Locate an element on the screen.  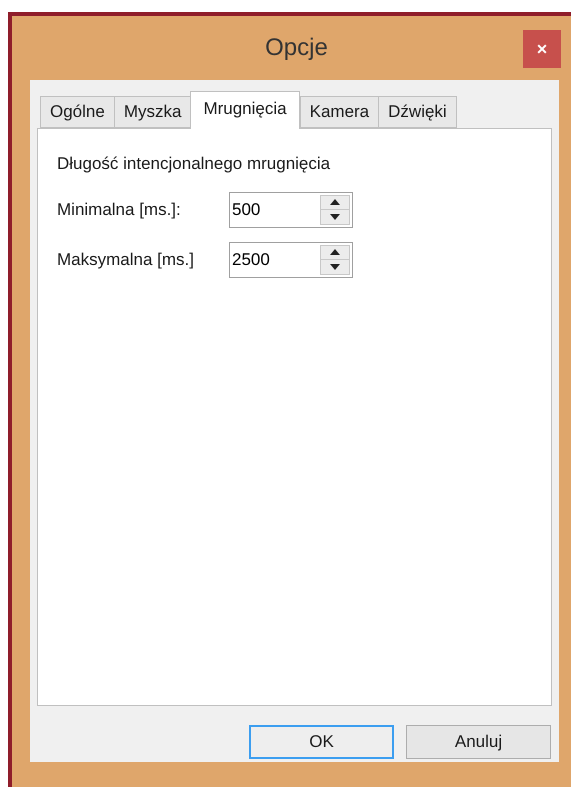
number-spinner: 500 is located at coordinates (291, 210).